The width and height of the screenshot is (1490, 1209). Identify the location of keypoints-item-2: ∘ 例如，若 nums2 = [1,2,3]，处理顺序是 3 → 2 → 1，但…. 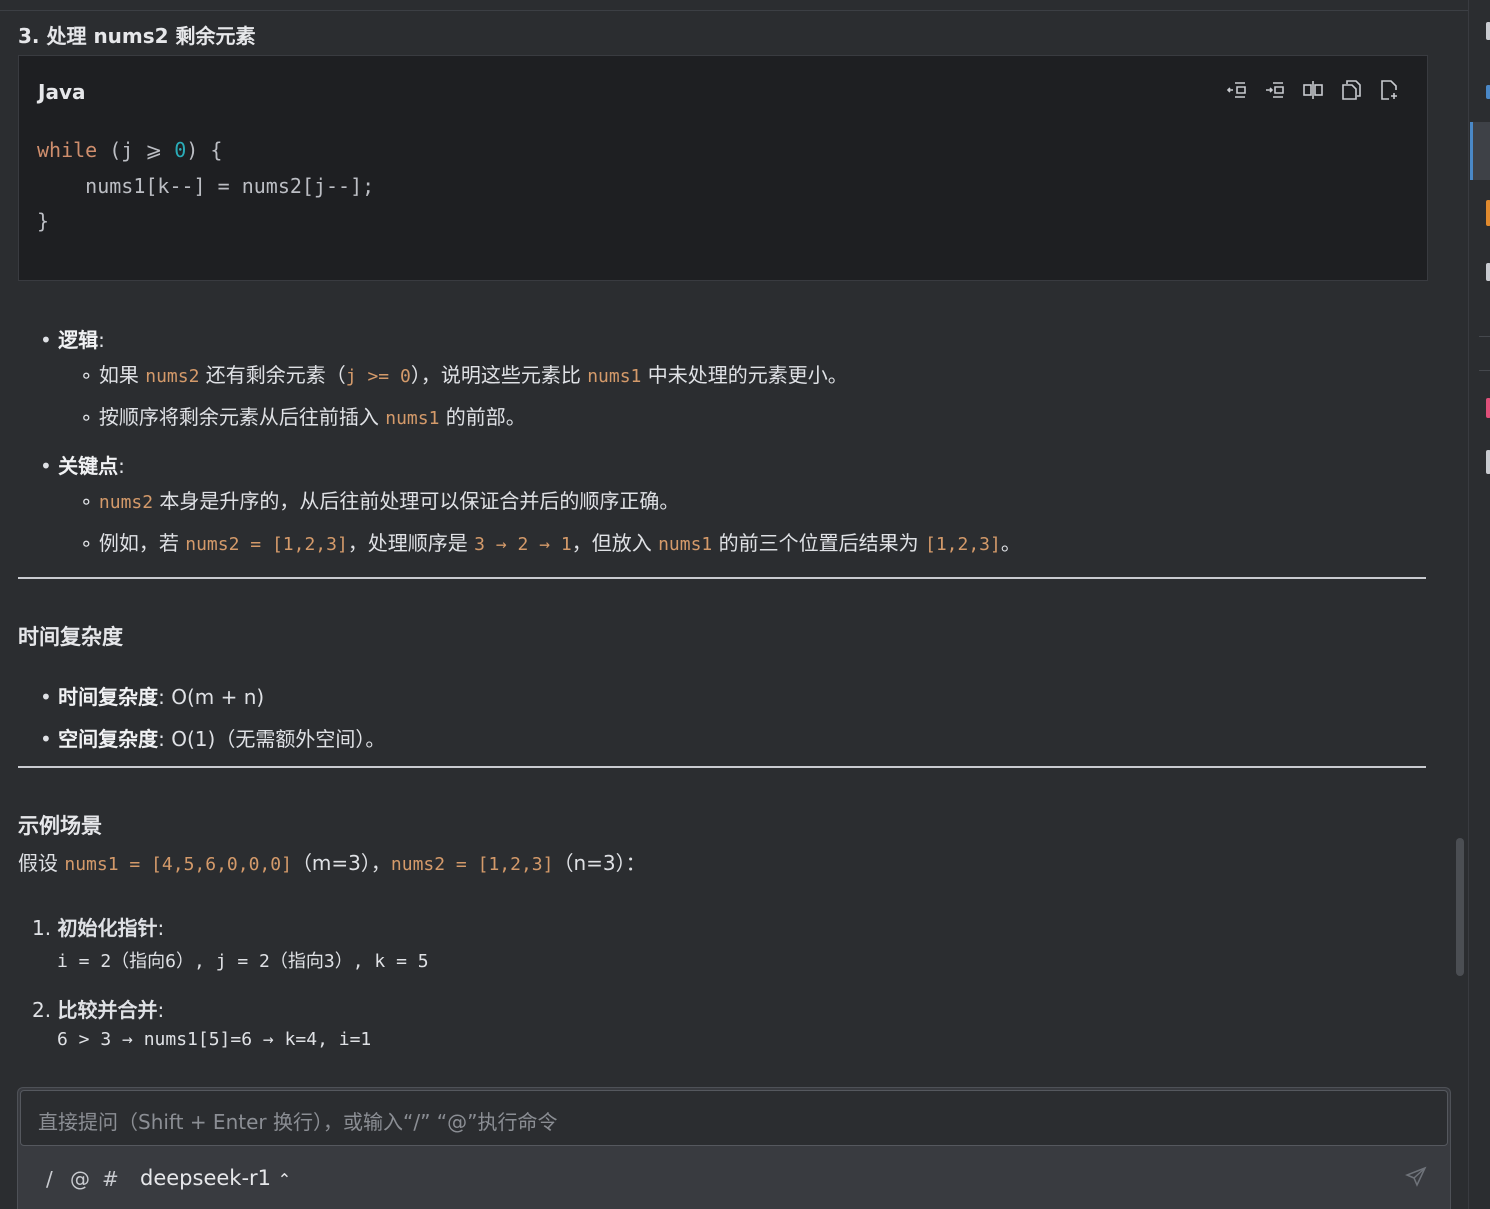
(550, 543).